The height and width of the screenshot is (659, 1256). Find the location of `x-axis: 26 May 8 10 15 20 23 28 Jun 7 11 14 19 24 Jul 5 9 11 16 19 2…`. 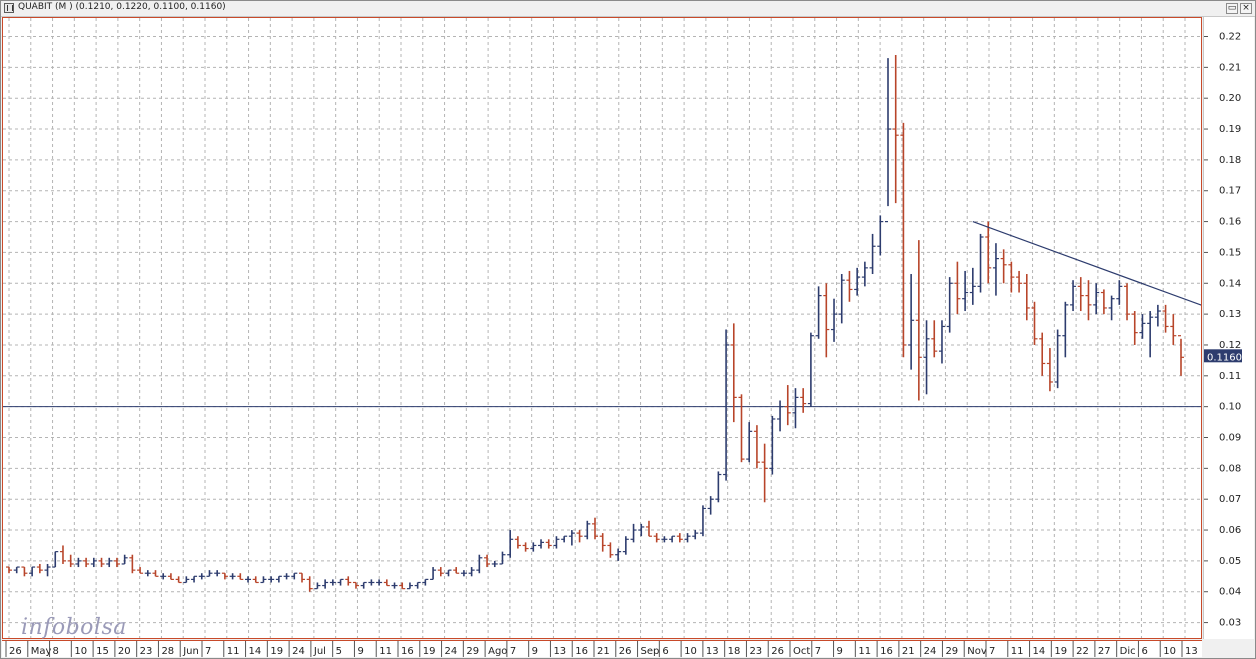

x-axis: 26 May 8 10 15 20 23 28 Jun 7 11 14 19 24 Jul 5 9 11 16 19 2… is located at coordinates (602, 648).